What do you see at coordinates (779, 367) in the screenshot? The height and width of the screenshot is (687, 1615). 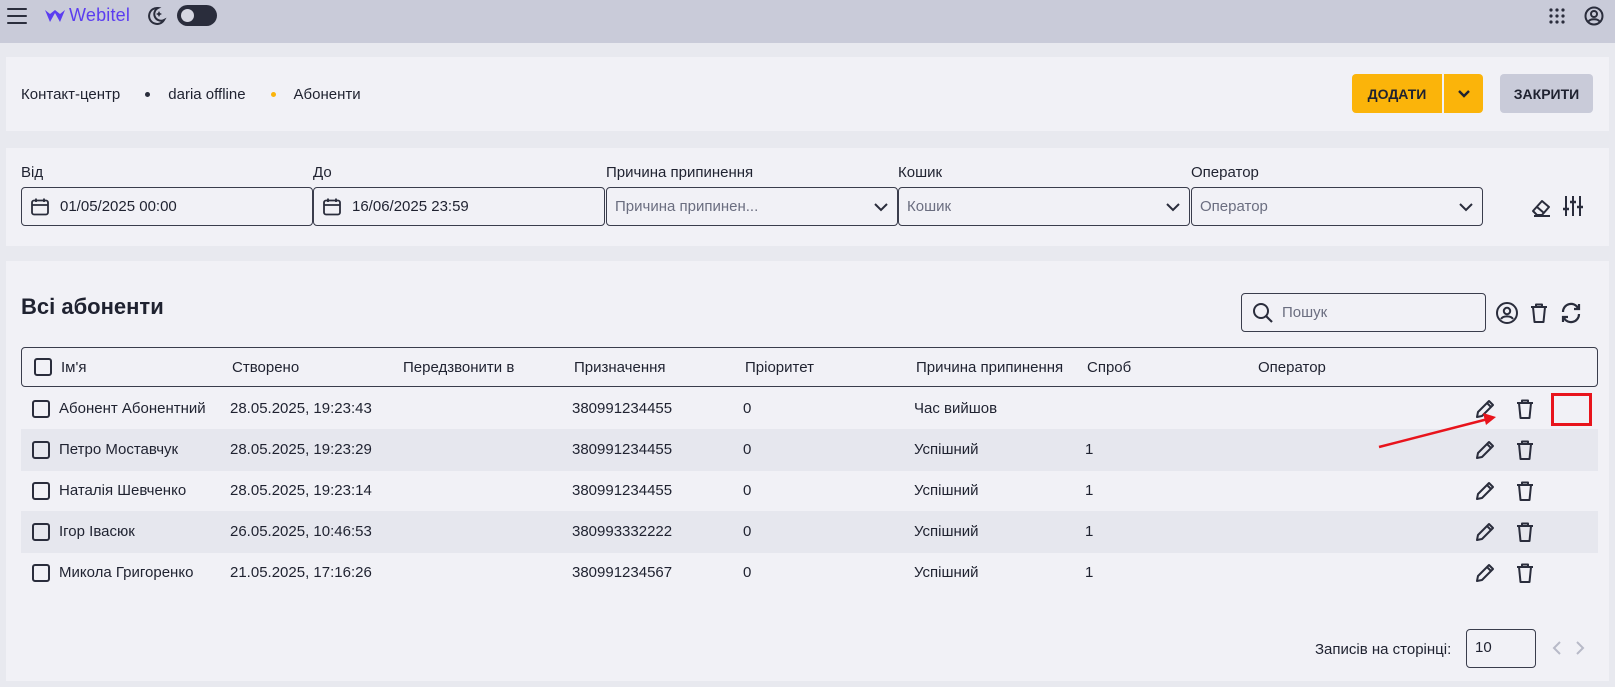 I see `column-header-priority: Пріоритет` at bounding box center [779, 367].